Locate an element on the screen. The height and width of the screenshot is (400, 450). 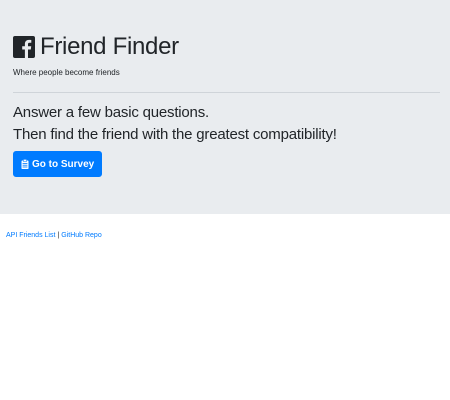
go-to-survey-button: Go to Survey is located at coordinates (58, 164).